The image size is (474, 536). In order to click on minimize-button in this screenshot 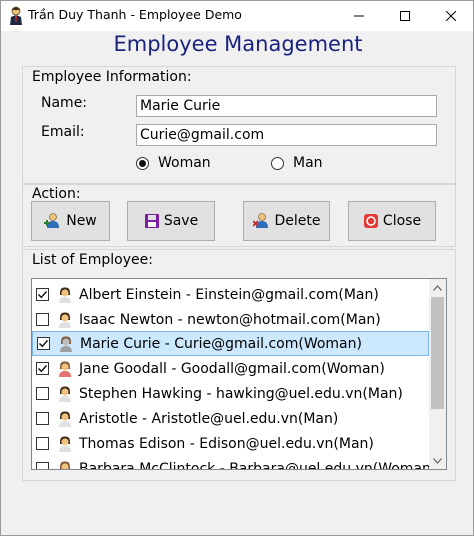, I will do `click(359, 16)`.